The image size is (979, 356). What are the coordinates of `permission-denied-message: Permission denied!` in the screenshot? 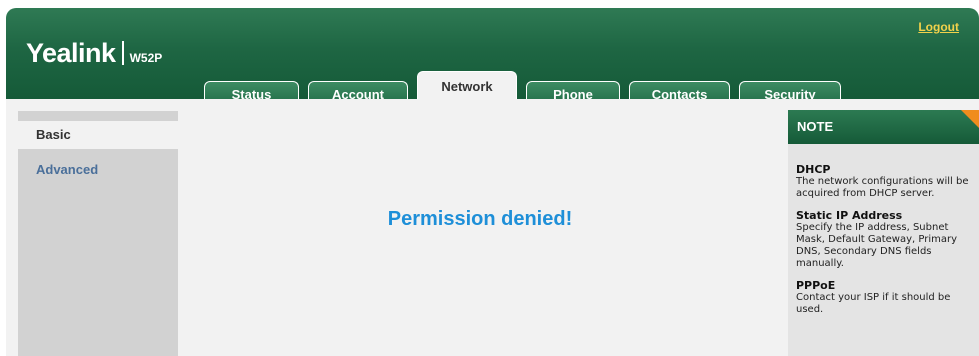 It's located at (480, 219).